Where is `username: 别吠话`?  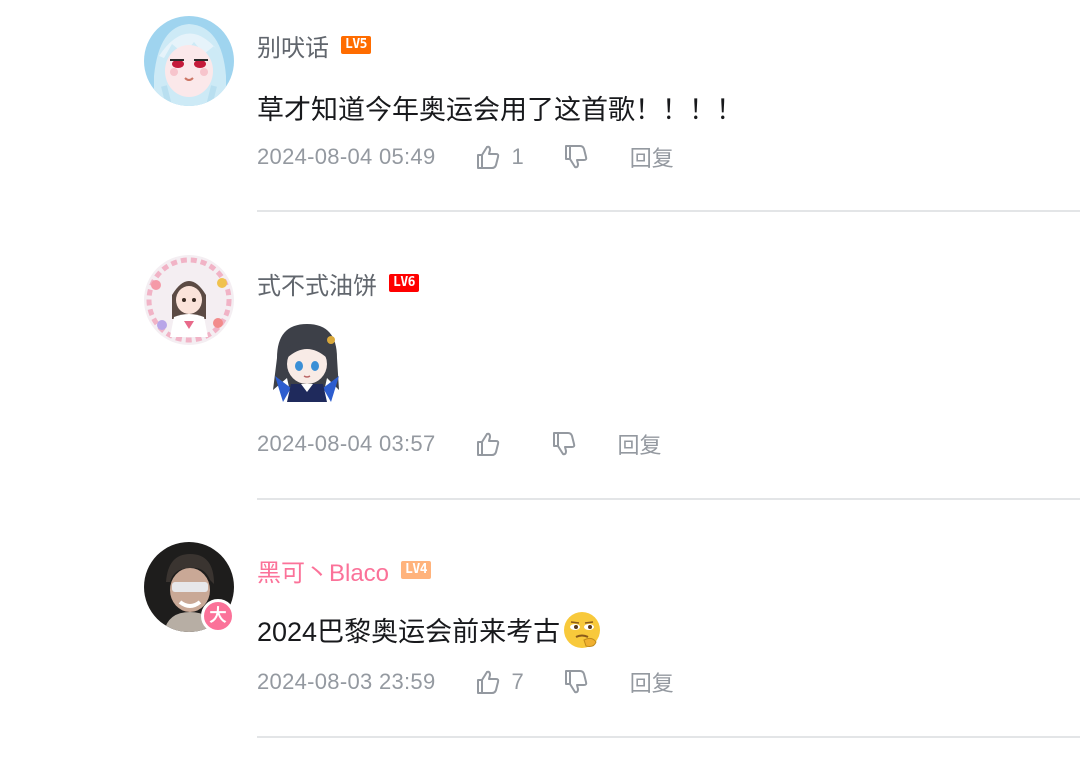 username: 别吠话 is located at coordinates (293, 45).